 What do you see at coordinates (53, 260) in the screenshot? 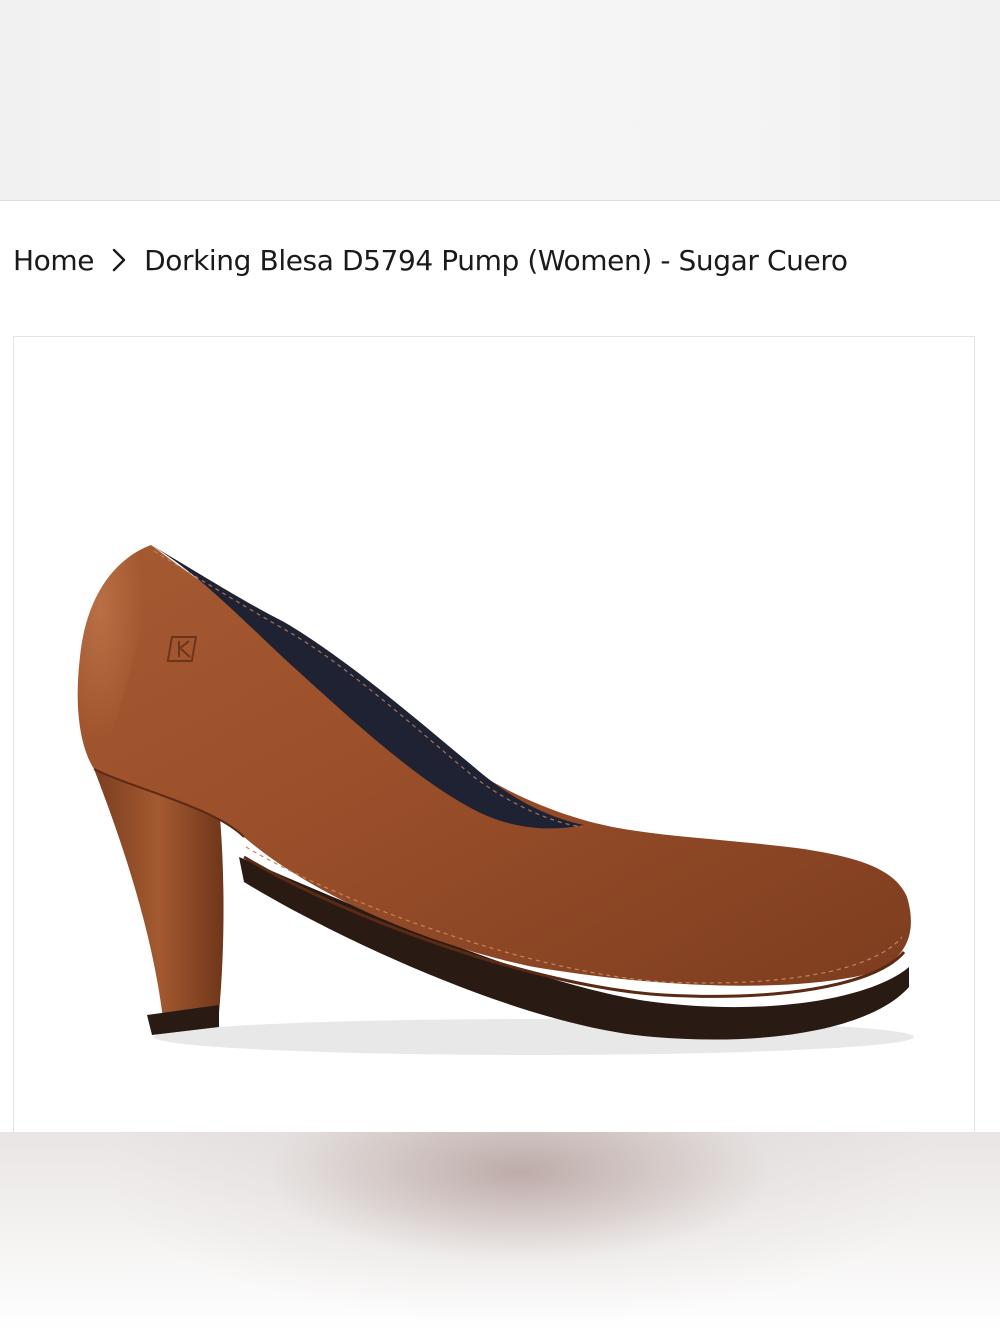
I see `breadcrumb-home-link: Home` at bounding box center [53, 260].